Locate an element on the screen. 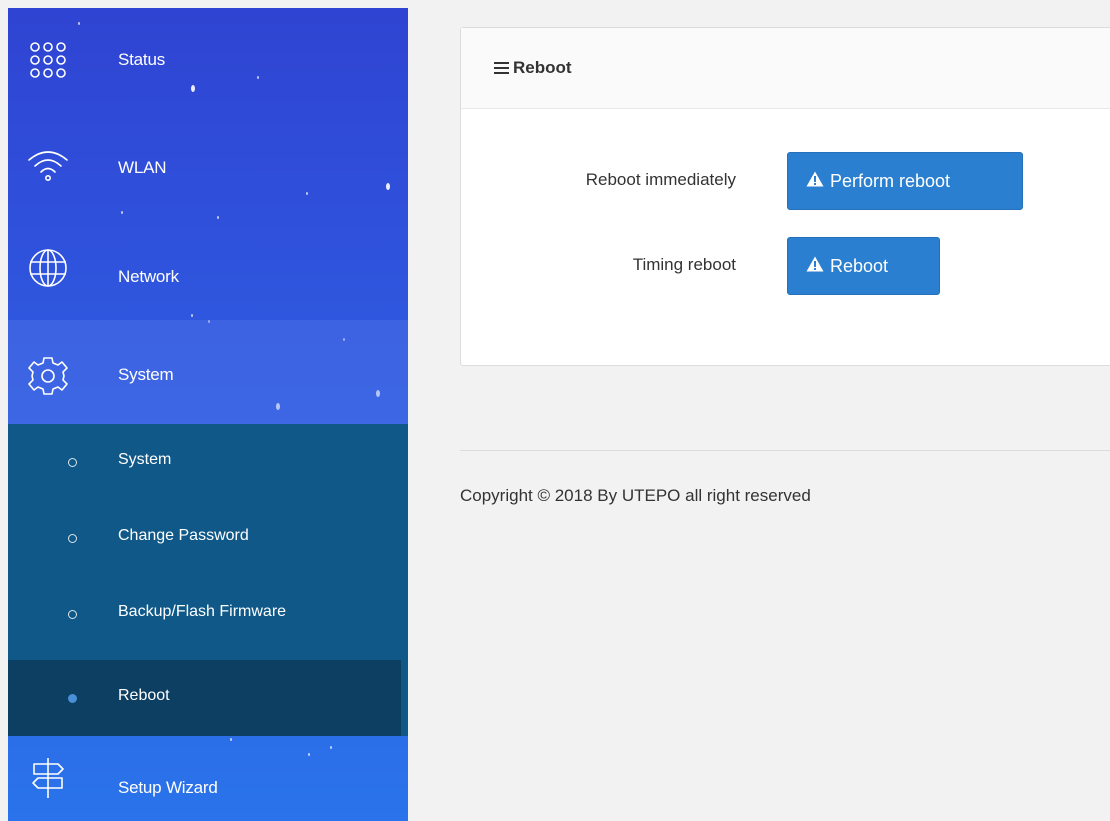 The width and height of the screenshot is (1110, 821). panel-title: Reboot is located at coordinates (542, 67).